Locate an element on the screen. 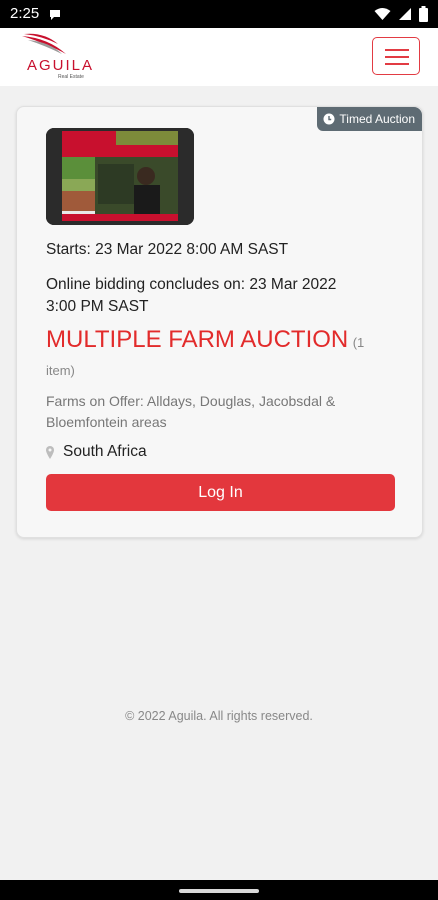 The height and width of the screenshot is (900, 438). battery-icon is located at coordinates (423, 14).